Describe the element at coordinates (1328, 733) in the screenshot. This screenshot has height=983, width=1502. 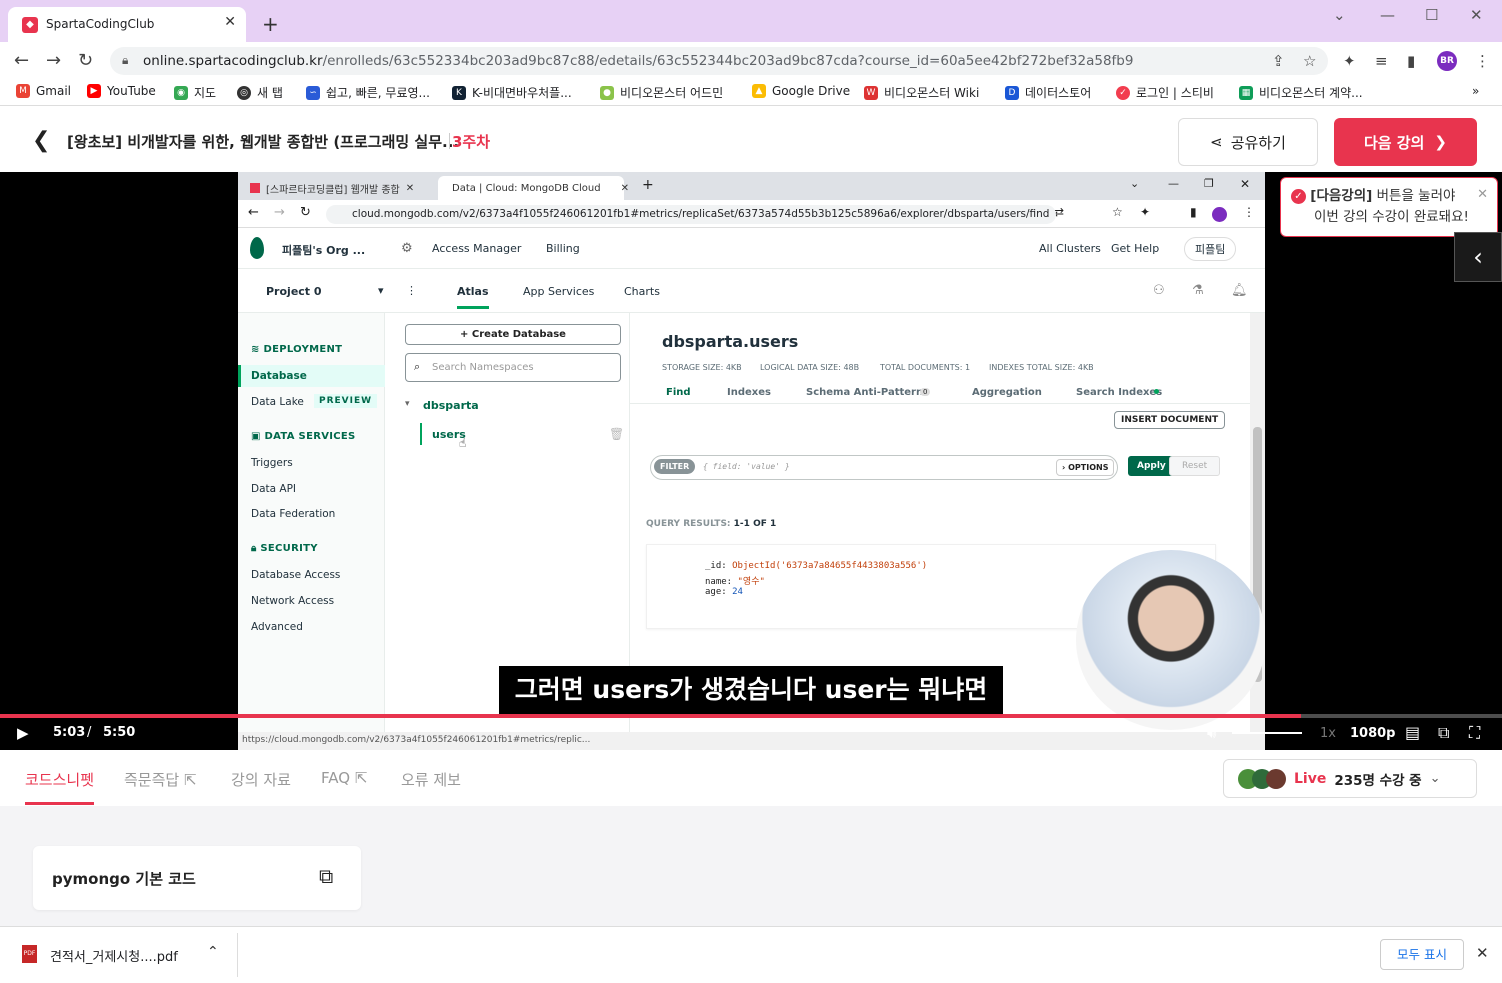
I see `speed-button: 1x` at that location.